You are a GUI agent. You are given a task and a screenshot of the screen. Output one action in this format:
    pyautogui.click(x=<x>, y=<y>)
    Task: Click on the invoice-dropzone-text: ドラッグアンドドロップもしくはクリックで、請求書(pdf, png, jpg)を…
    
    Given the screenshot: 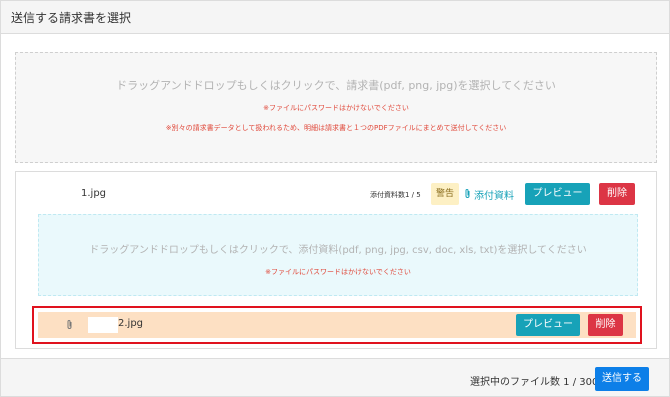 What is the action you would take?
    pyautogui.click(x=336, y=85)
    